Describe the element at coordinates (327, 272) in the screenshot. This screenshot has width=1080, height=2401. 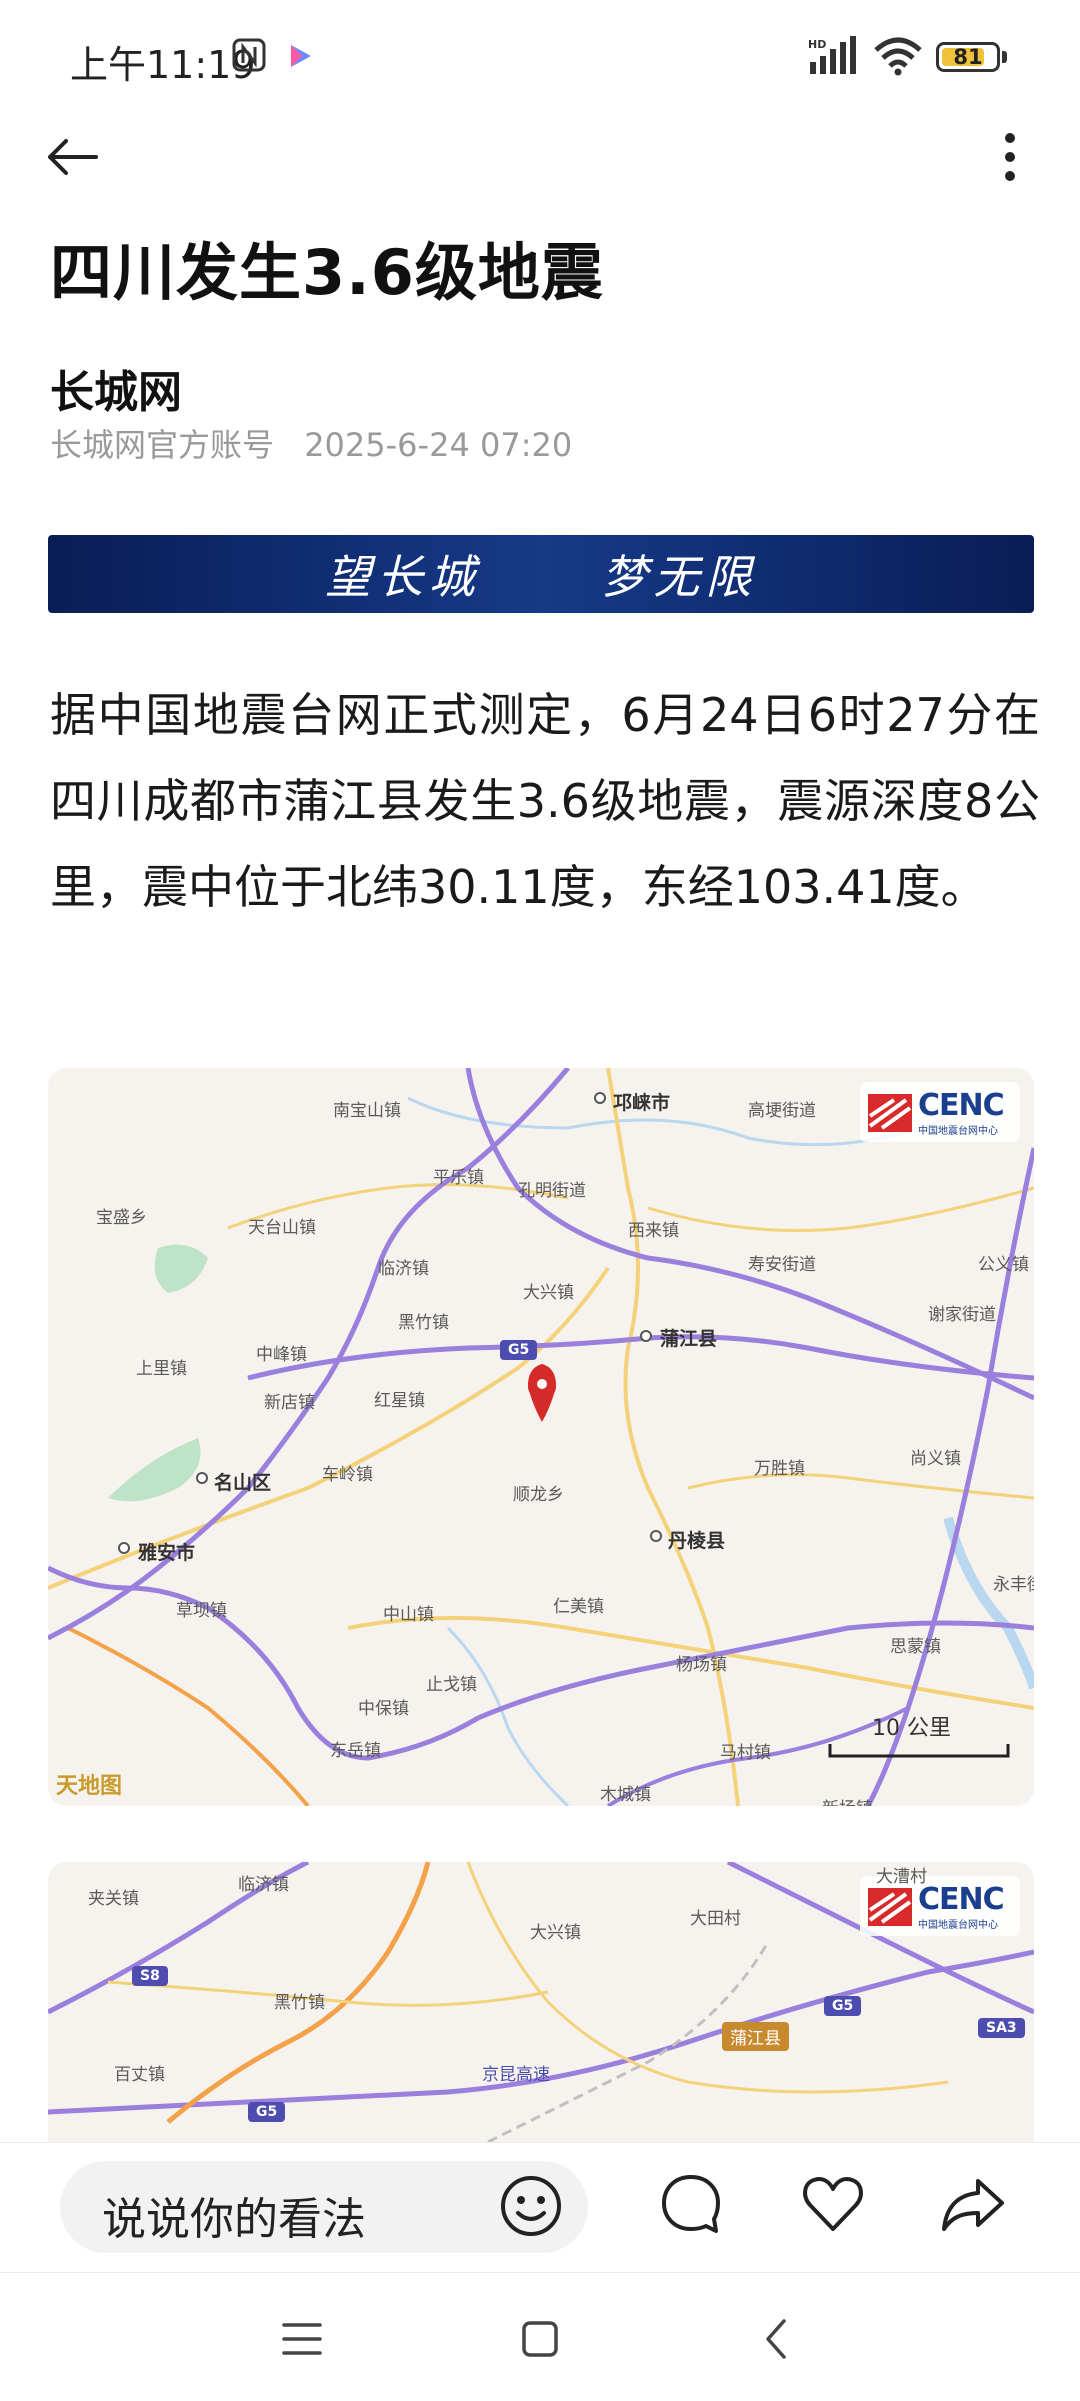
I see `article-title: 四川发生3.6级地震` at that location.